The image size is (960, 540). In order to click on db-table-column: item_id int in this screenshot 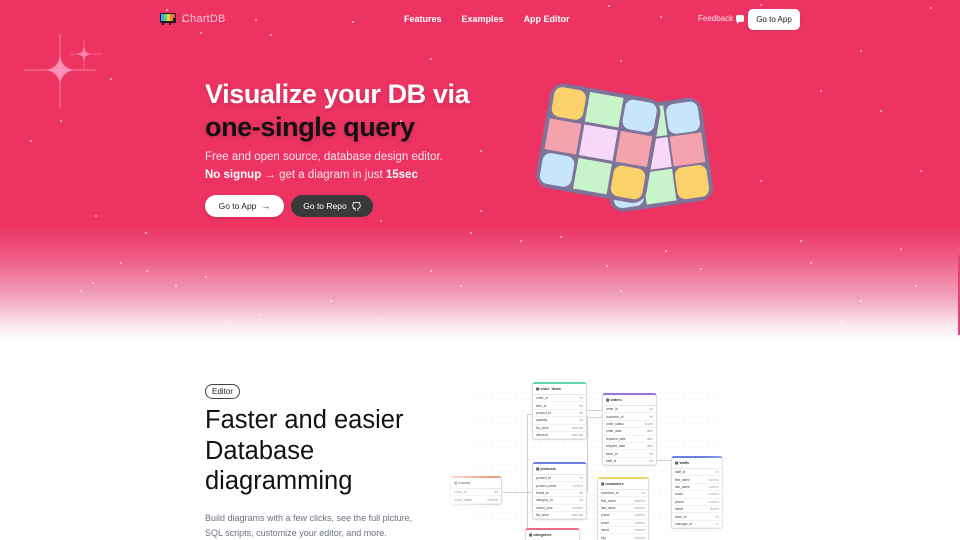, I will do `click(559, 406)`.